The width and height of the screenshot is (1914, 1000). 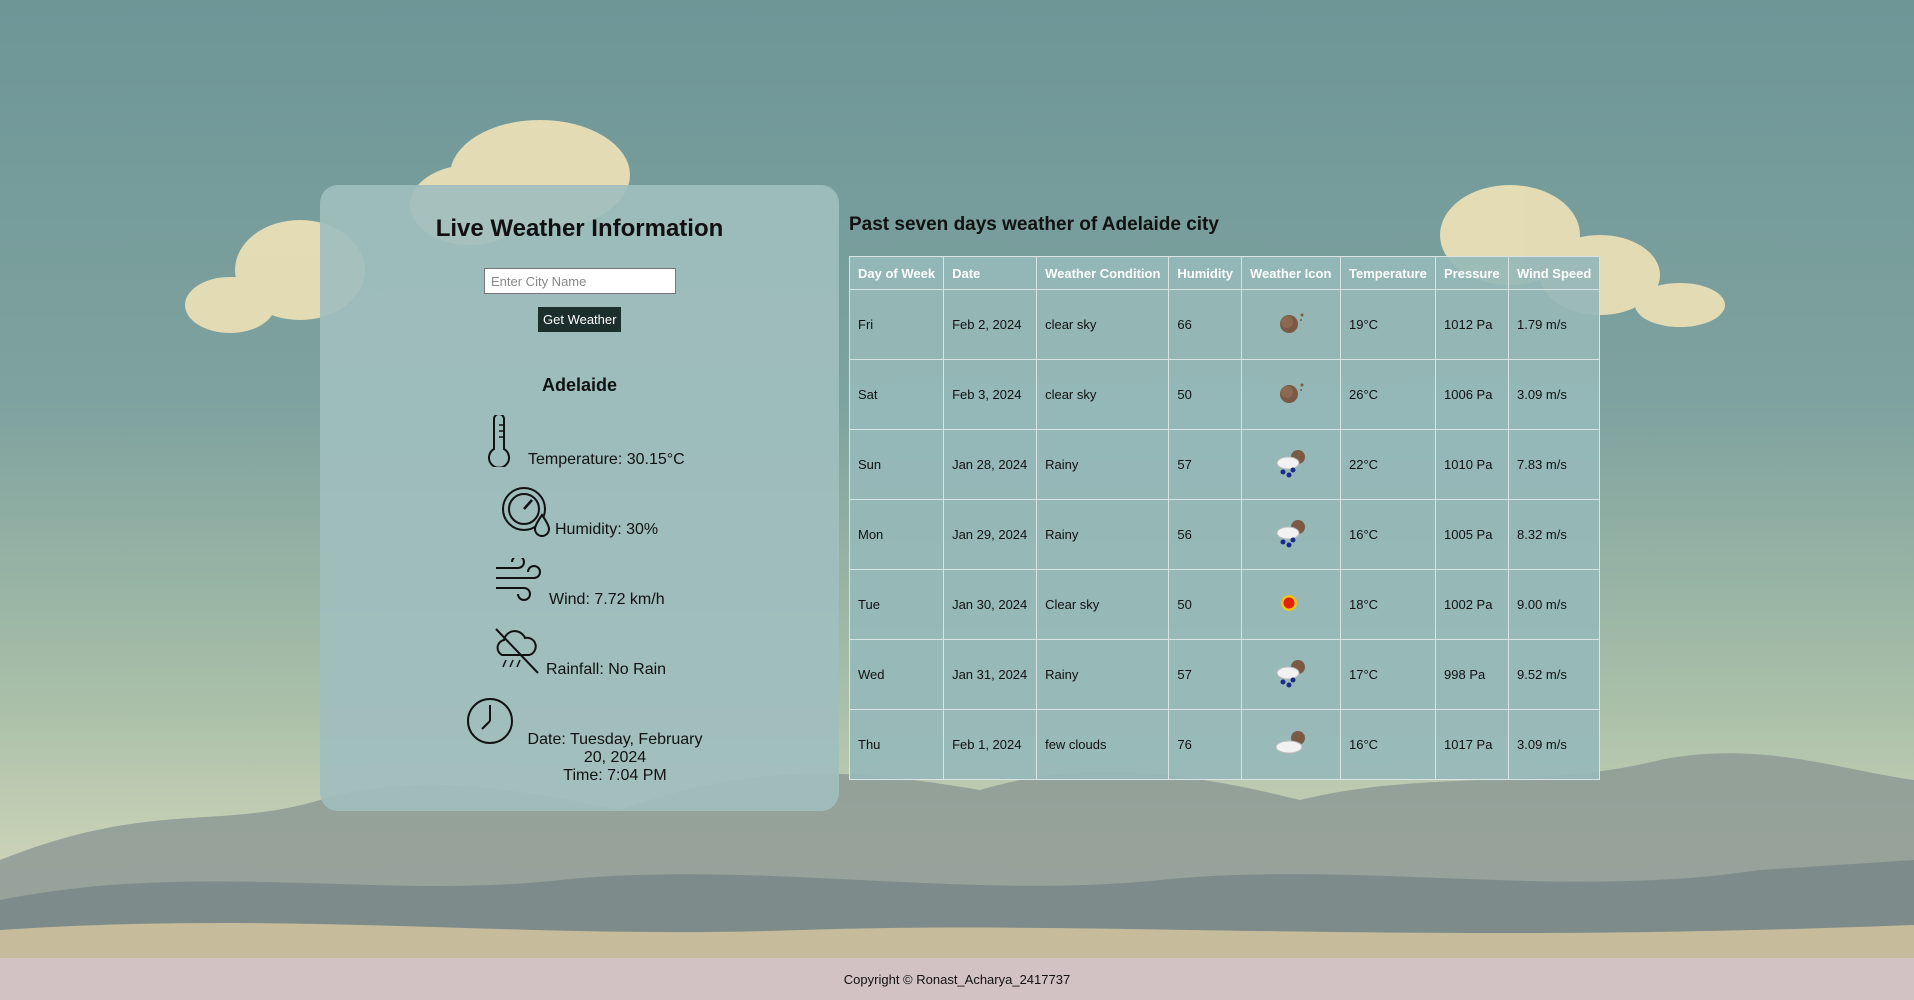 I want to click on cell-pressure: 1012 Pa, so click(x=1472, y=324).